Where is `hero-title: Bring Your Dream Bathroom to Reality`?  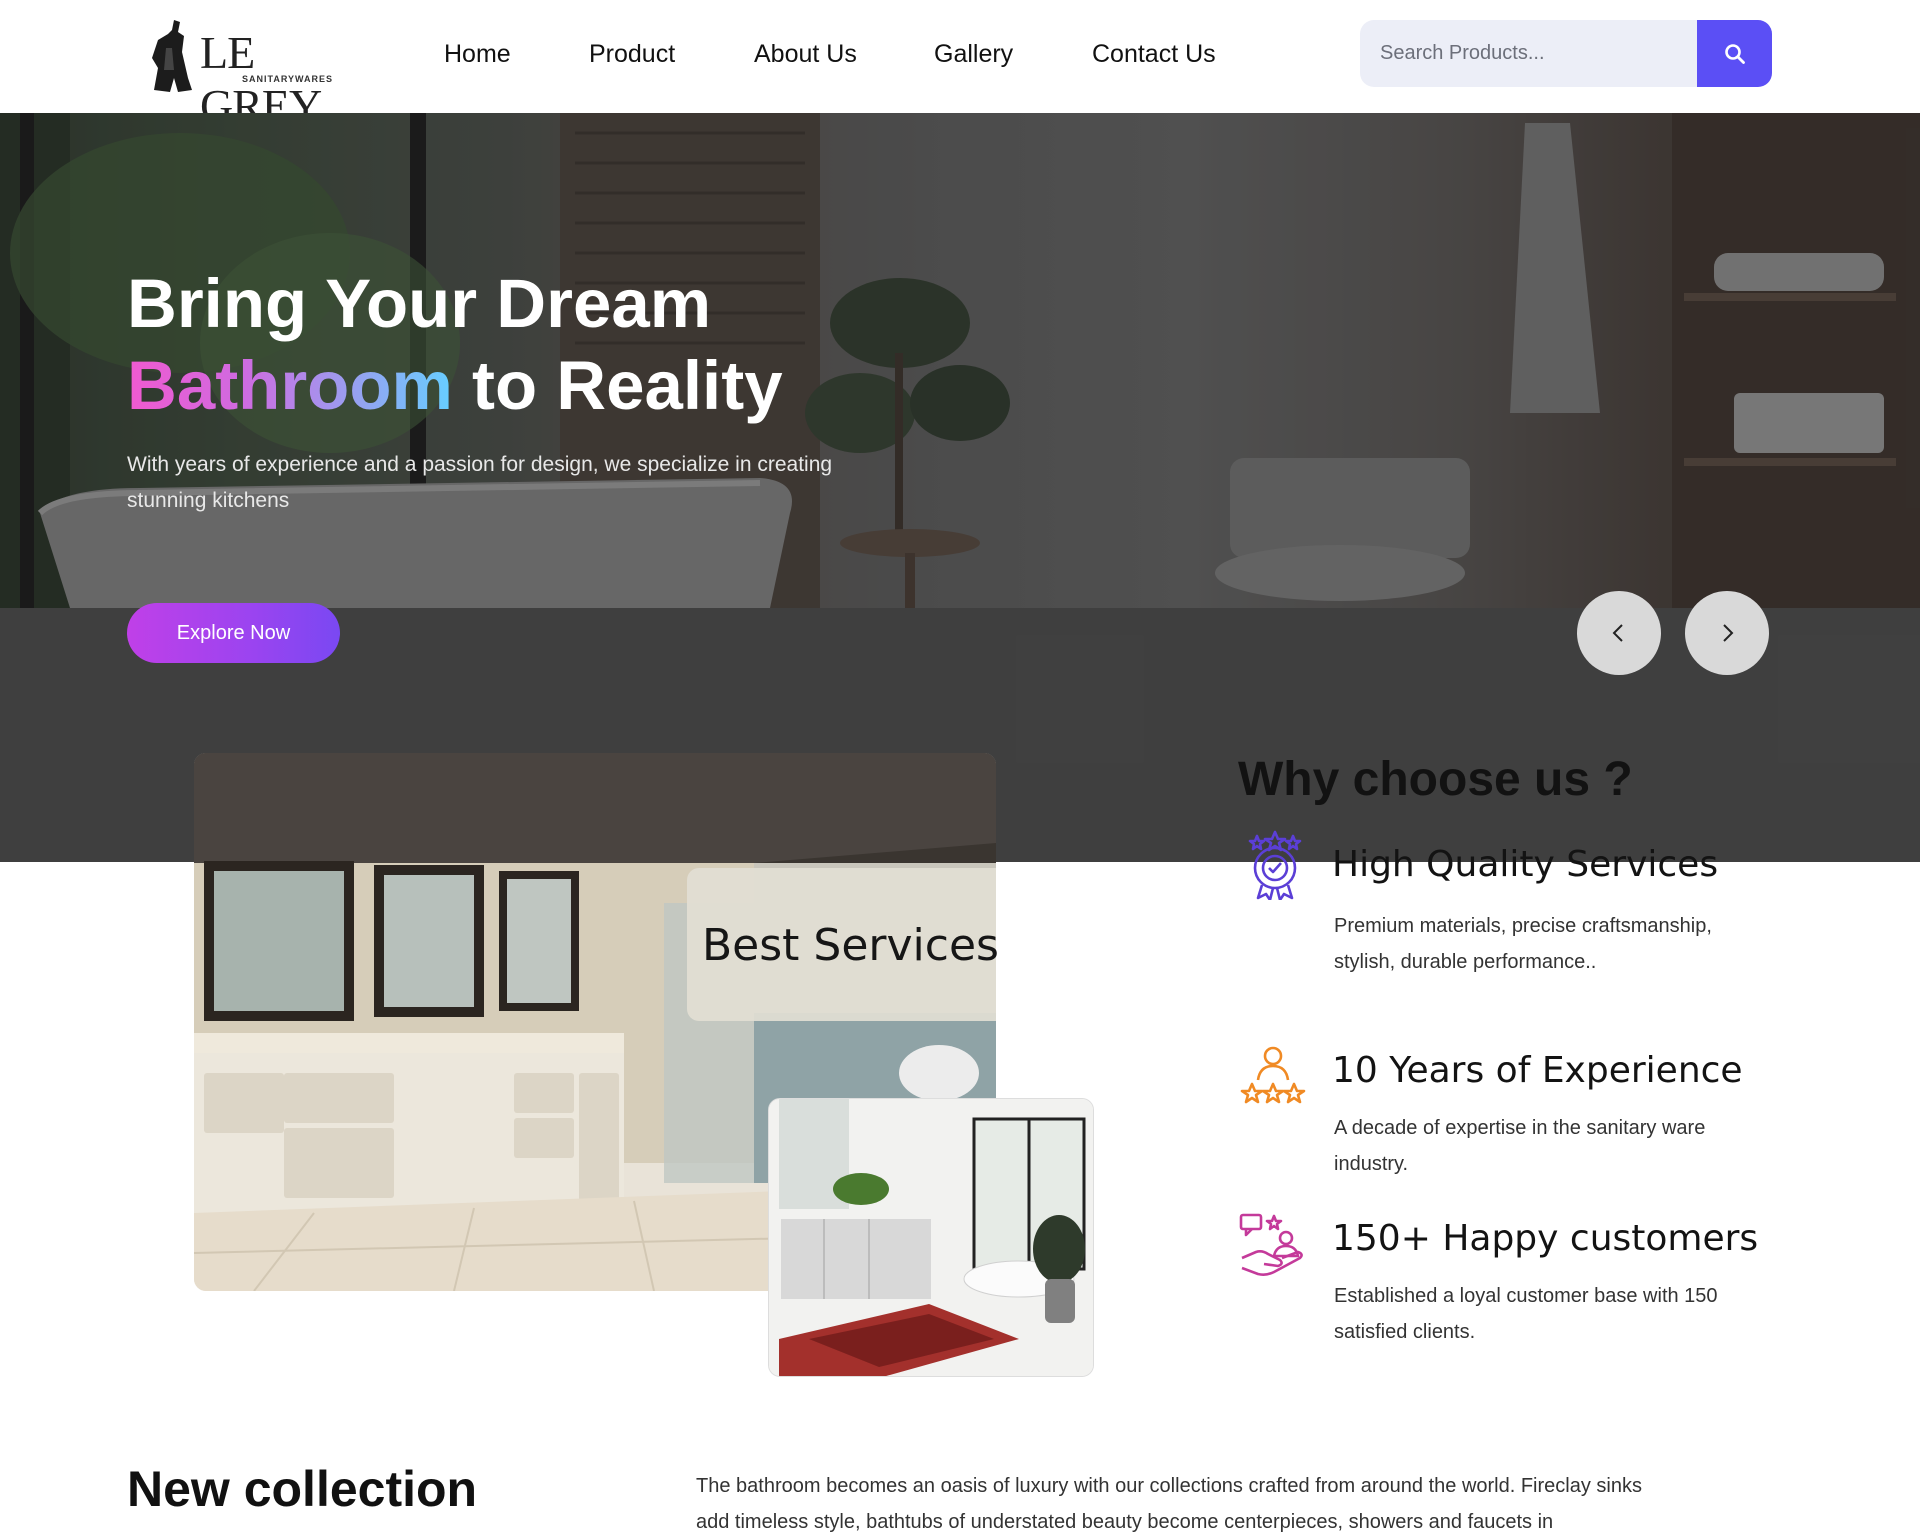
hero-title: Bring Your Dream Bathroom to Reality is located at coordinates (455, 345).